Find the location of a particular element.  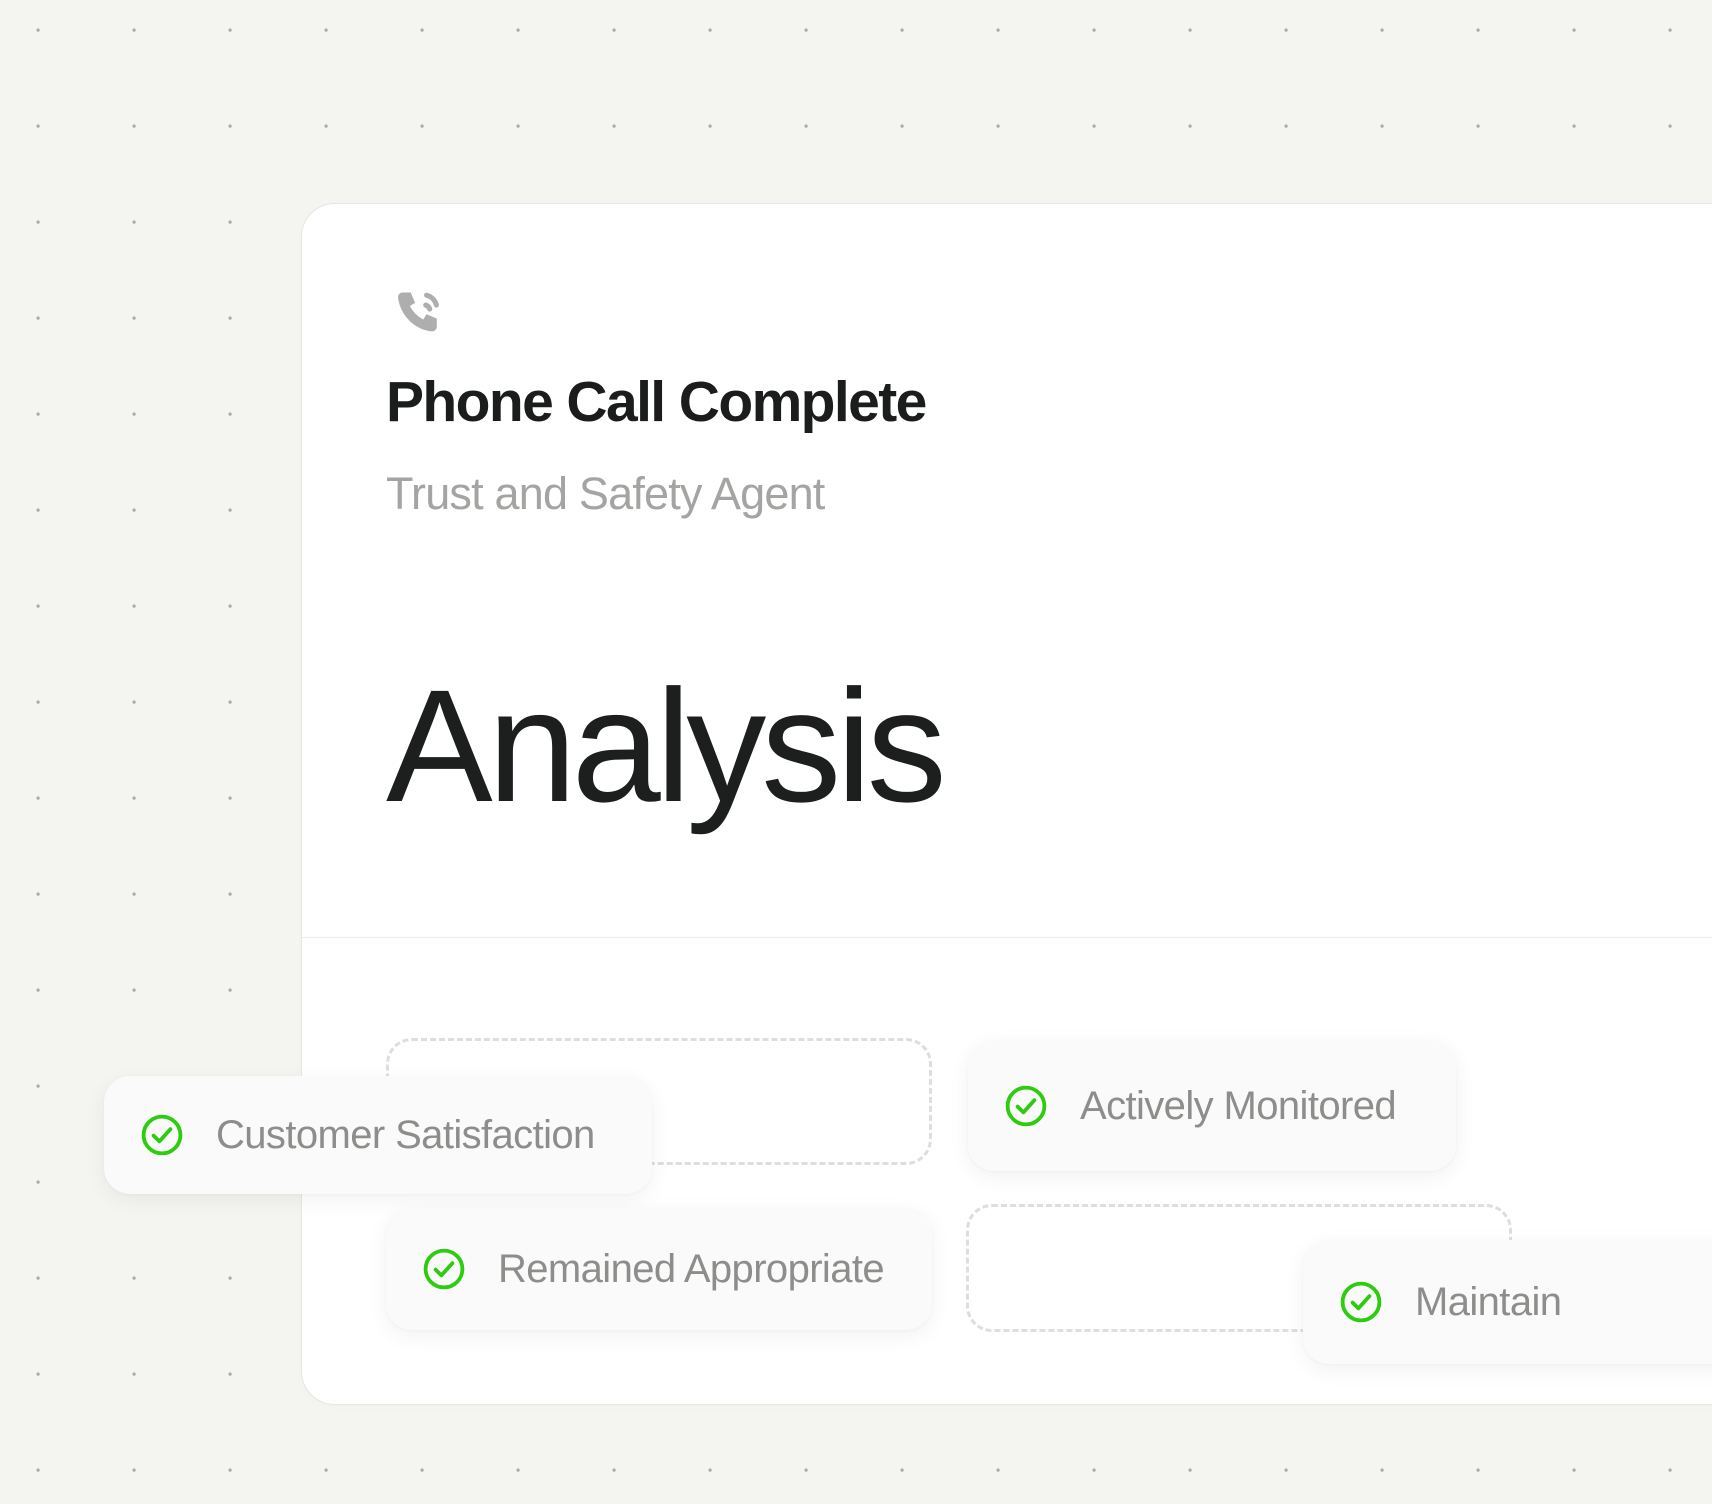

status-badge-customer-satisfaction: Customer Satisfaction is located at coordinates (378, 1135).